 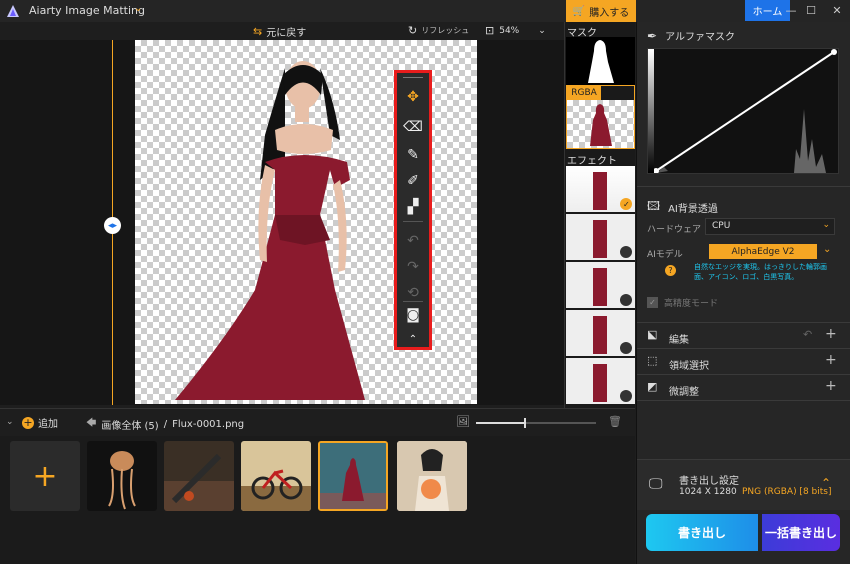 What do you see at coordinates (413, 127) in the screenshot?
I see `eraser-icon: ⌫` at bounding box center [413, 127].